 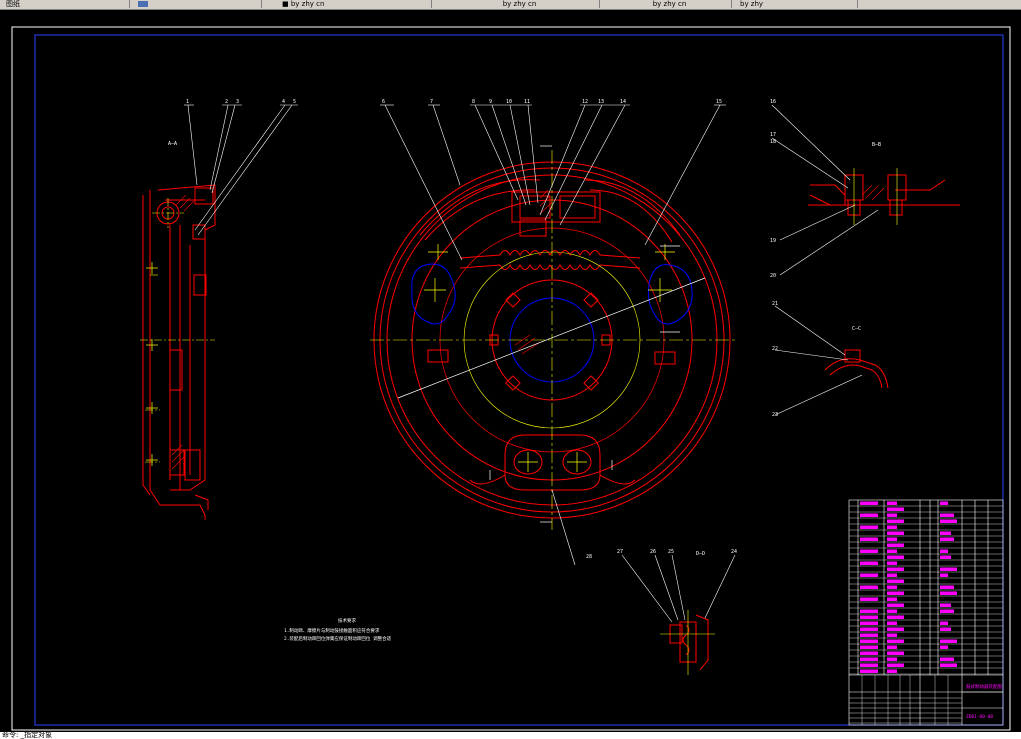 I want to click on part-number-20: 20, so click(x=773, y=276).